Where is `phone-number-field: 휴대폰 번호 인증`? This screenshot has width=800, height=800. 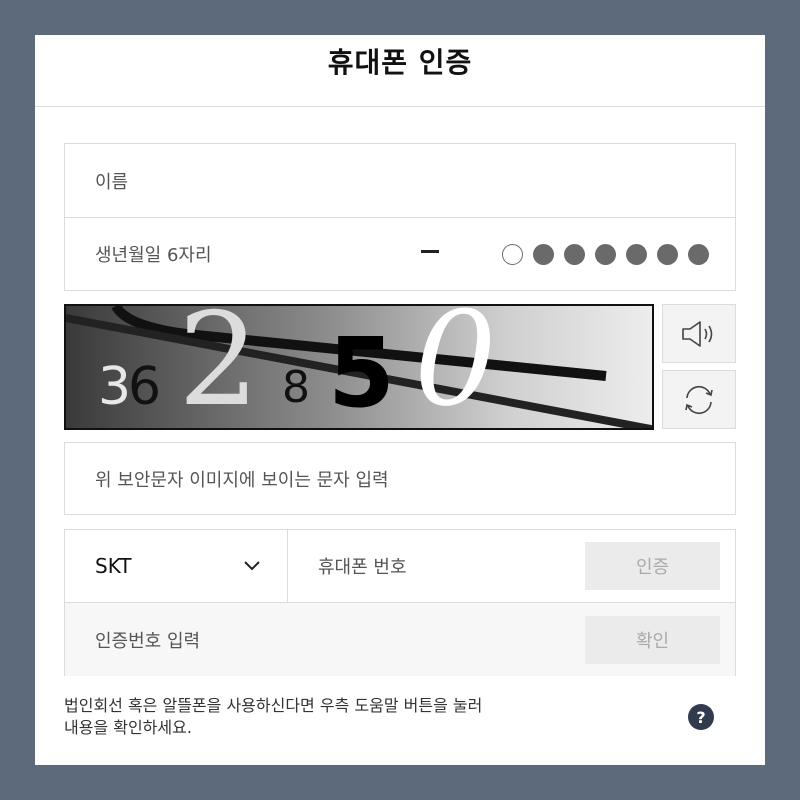 phone-number-field: 휴대폰 번호 인증 is located at coordinates (511, 566).